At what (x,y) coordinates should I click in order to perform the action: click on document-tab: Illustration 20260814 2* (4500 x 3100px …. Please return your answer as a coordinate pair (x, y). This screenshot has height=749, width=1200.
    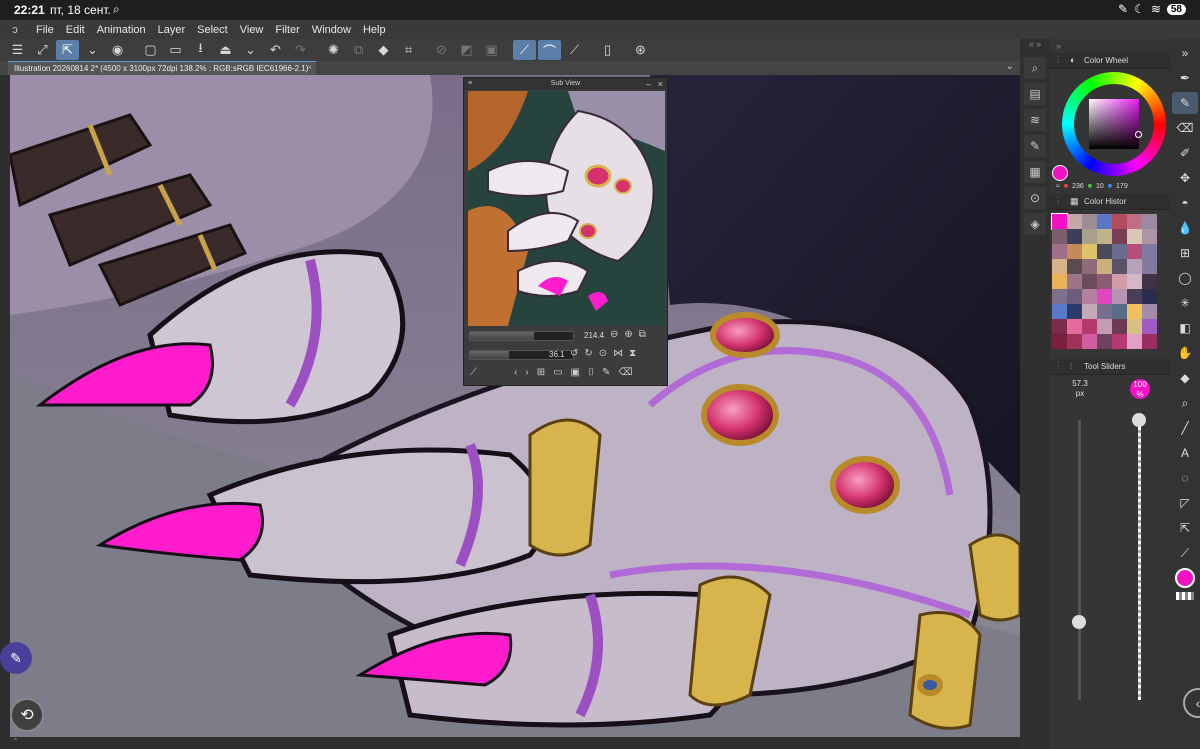
    Looking at the image, I should click on (162, 68).